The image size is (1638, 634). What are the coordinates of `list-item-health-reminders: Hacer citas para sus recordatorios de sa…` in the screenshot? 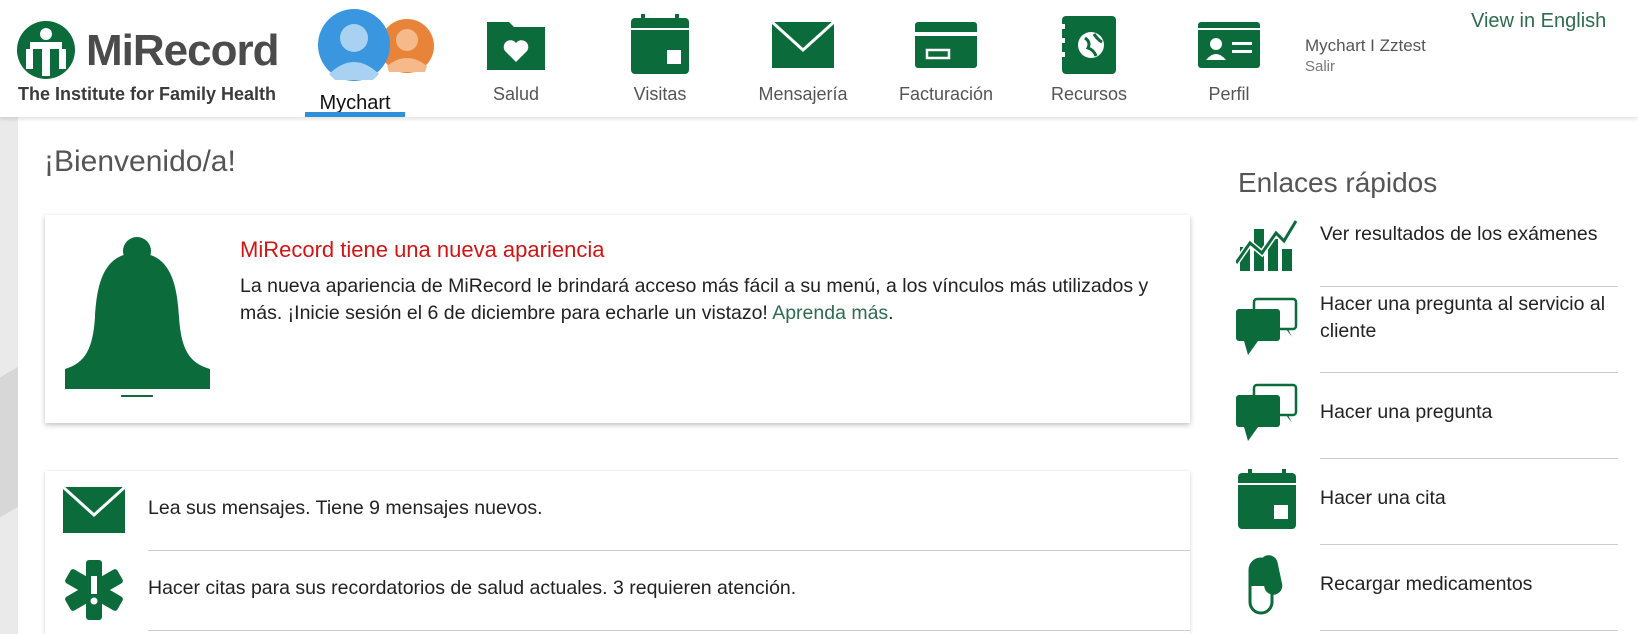 It's located at (617, 591).